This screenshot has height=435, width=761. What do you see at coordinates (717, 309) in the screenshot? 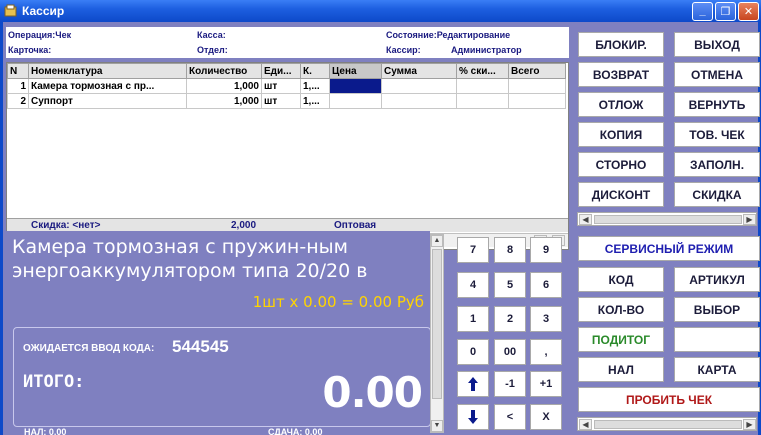
I see `choose-button: ВЫБОР` at bounding box center [717, 309].